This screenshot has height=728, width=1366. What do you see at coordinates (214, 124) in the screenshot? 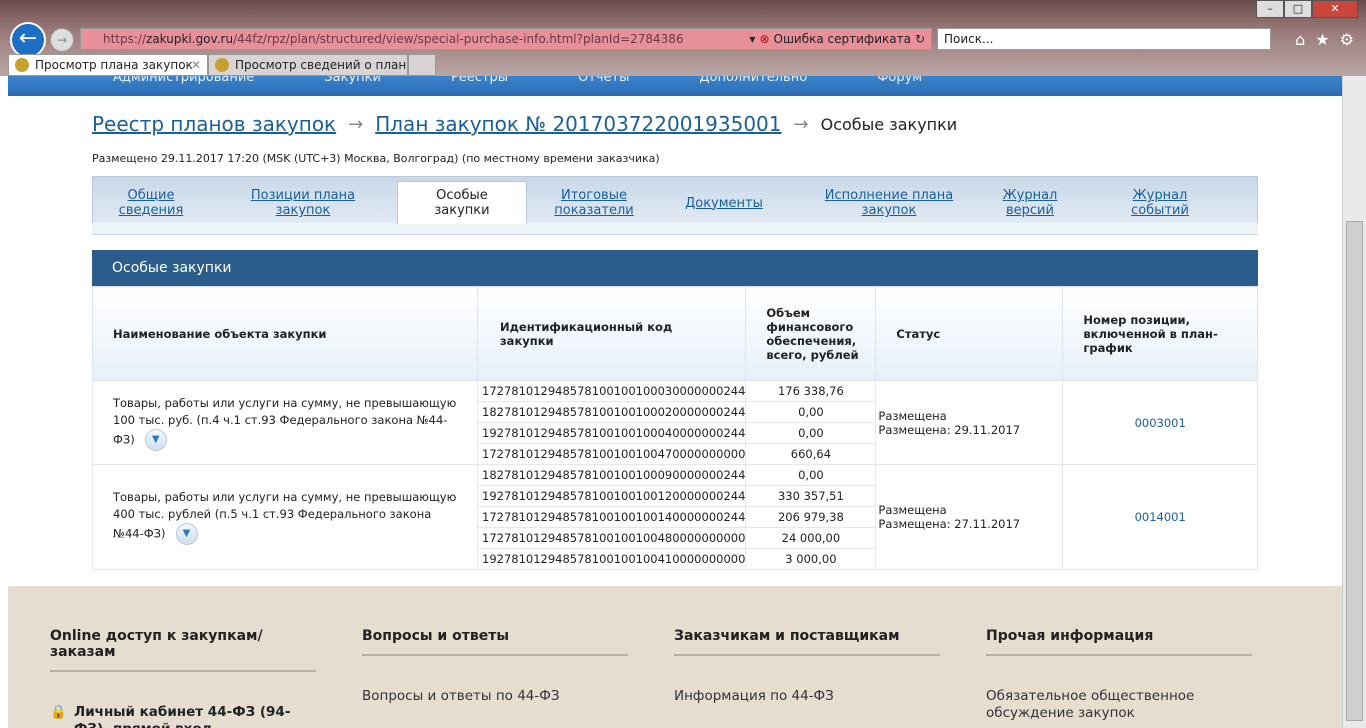
I see `breadcrumb-registry-link: Реестр планов закупок` at bounding box center [214, 124].